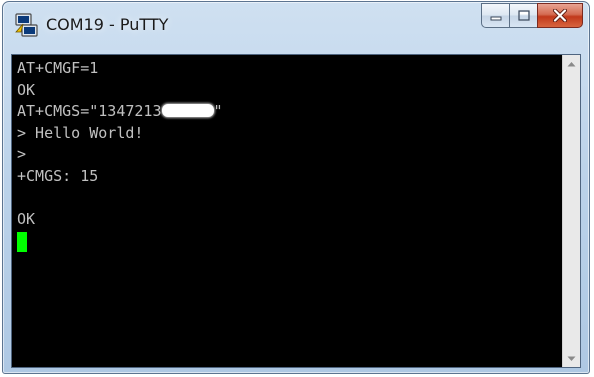 The image size is (594, 377). I want to click on caption-buttons, so click(532, 15).